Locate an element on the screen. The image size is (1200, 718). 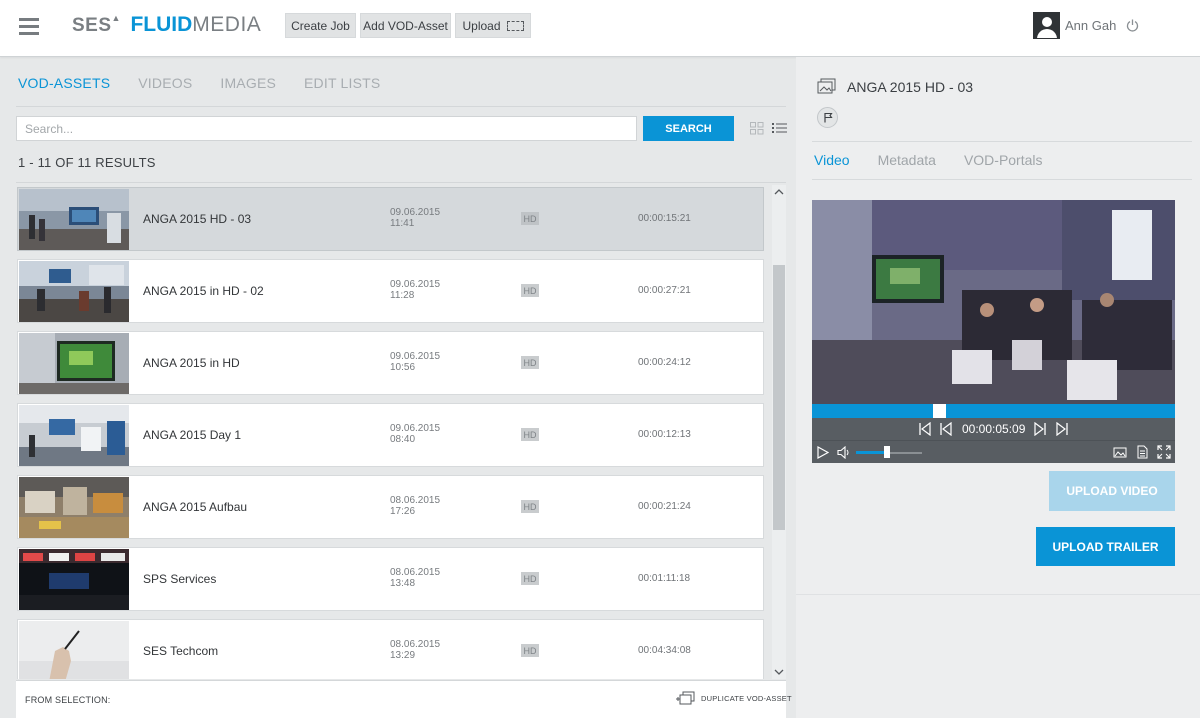
tab-edit-lists: EDIT LISTS is located at coordinates (342, 83).